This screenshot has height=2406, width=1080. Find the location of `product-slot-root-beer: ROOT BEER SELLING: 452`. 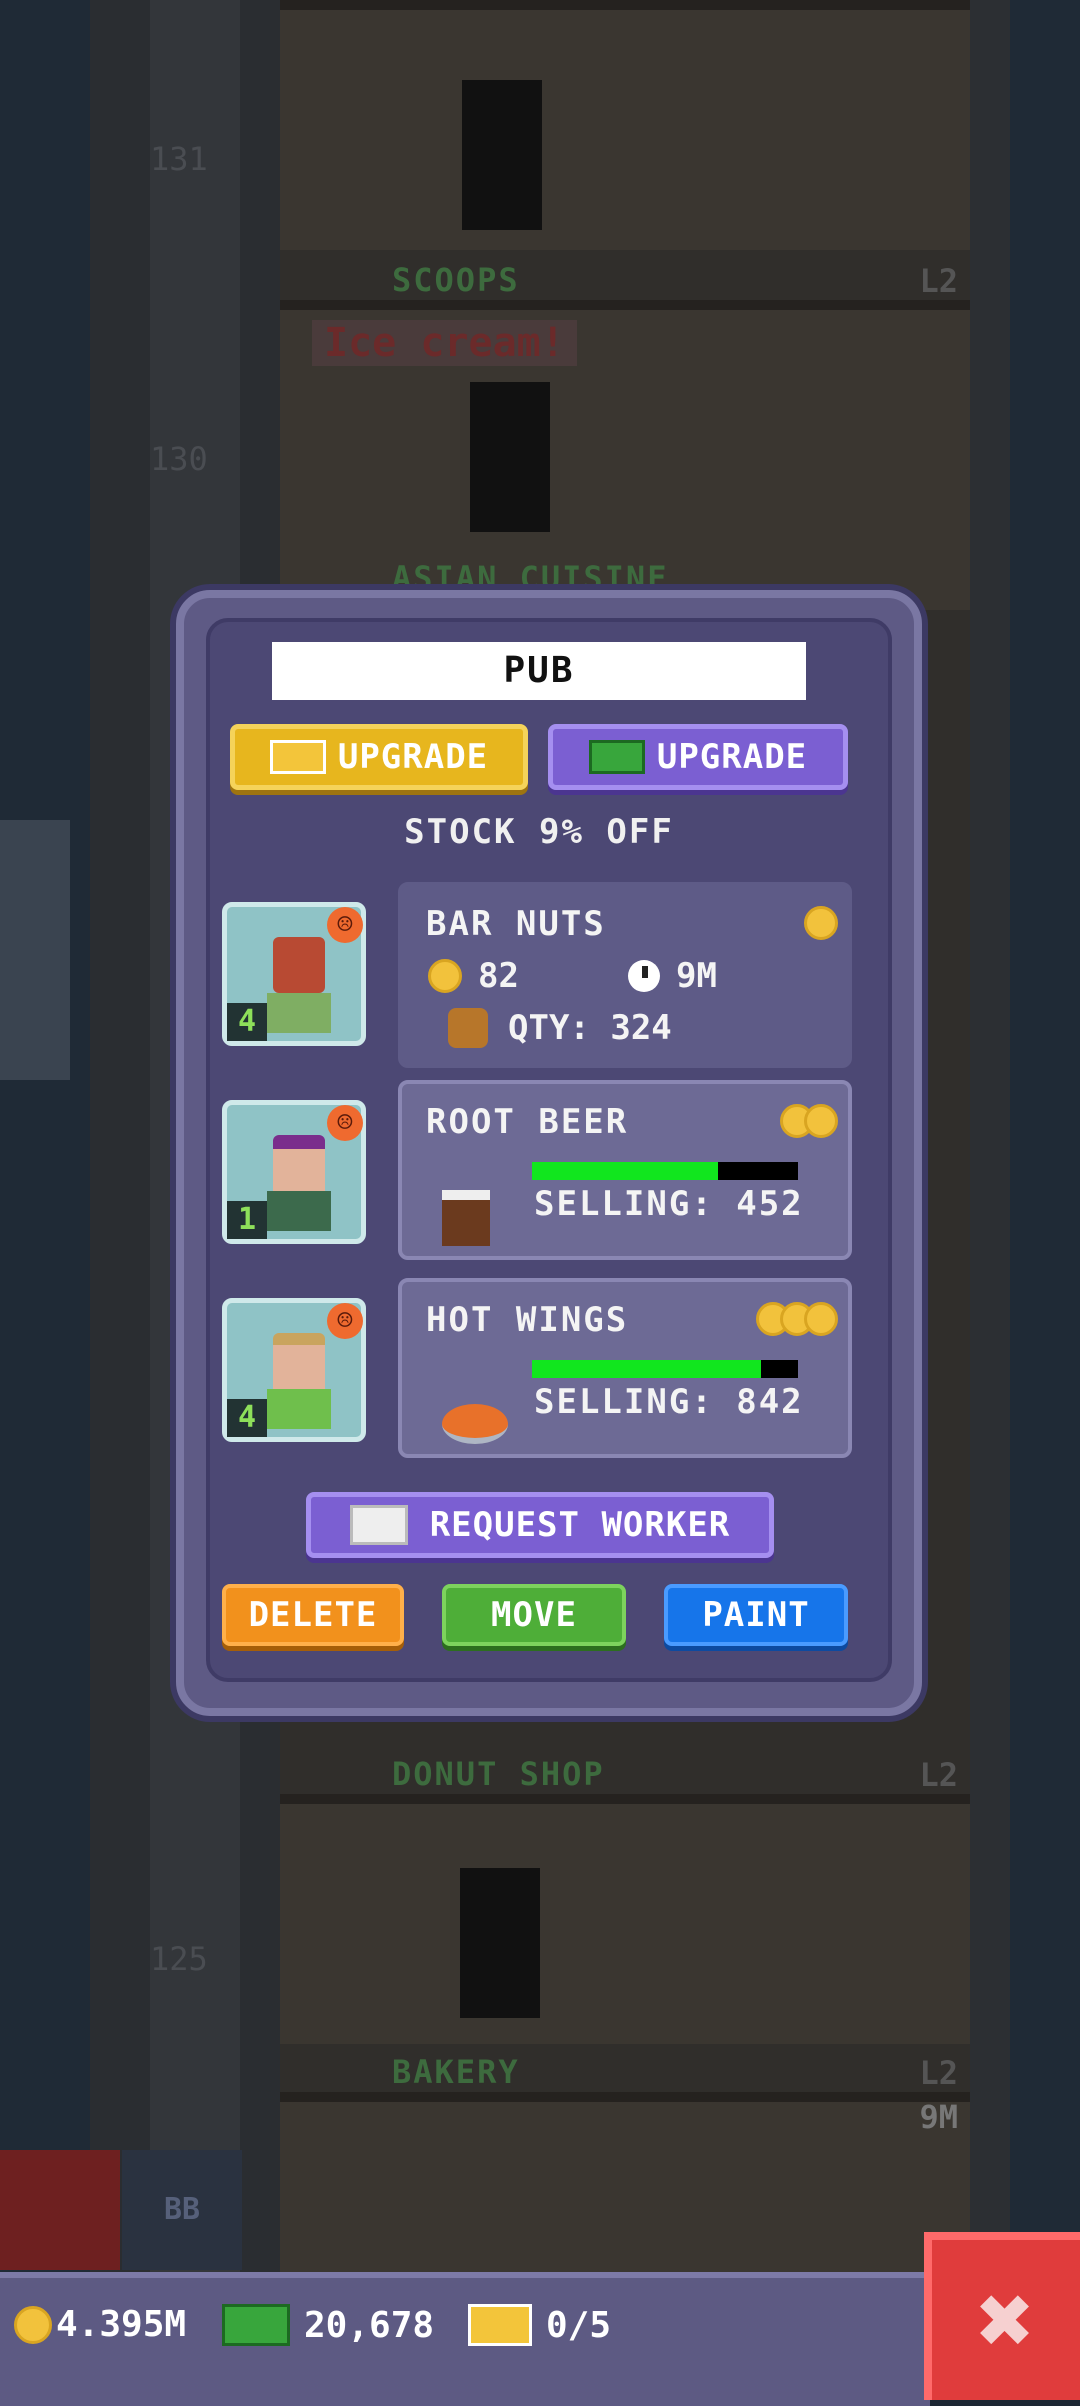

product-slot-root-beer: ROOT BEER SELLING: 452 is located at coordinates (625, 1170).